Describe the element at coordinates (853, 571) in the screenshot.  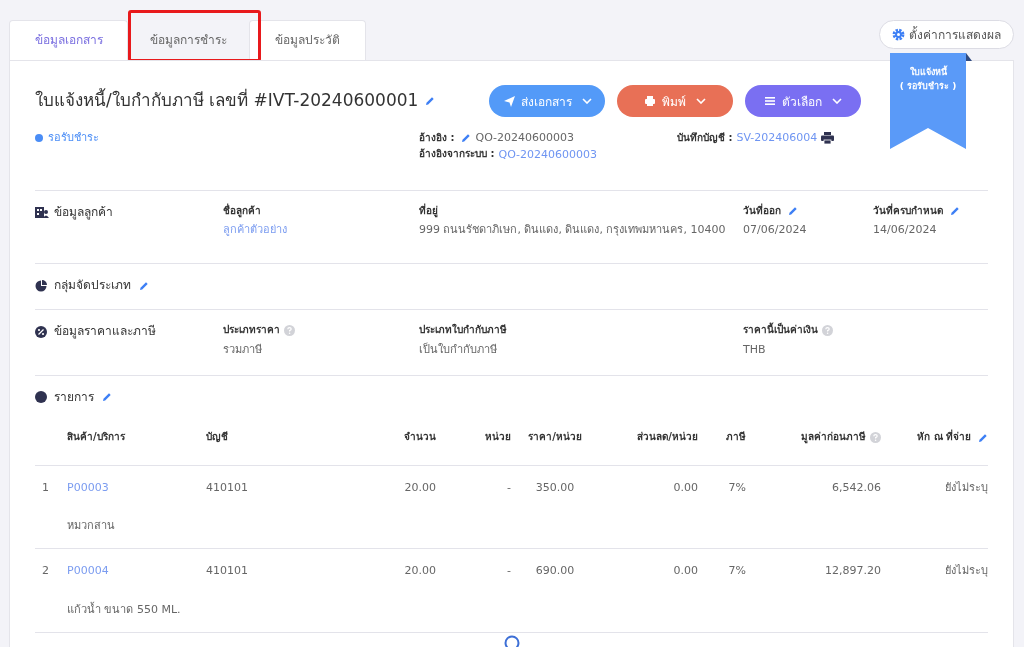
I see `table-cell: 12,897.20` at that location.